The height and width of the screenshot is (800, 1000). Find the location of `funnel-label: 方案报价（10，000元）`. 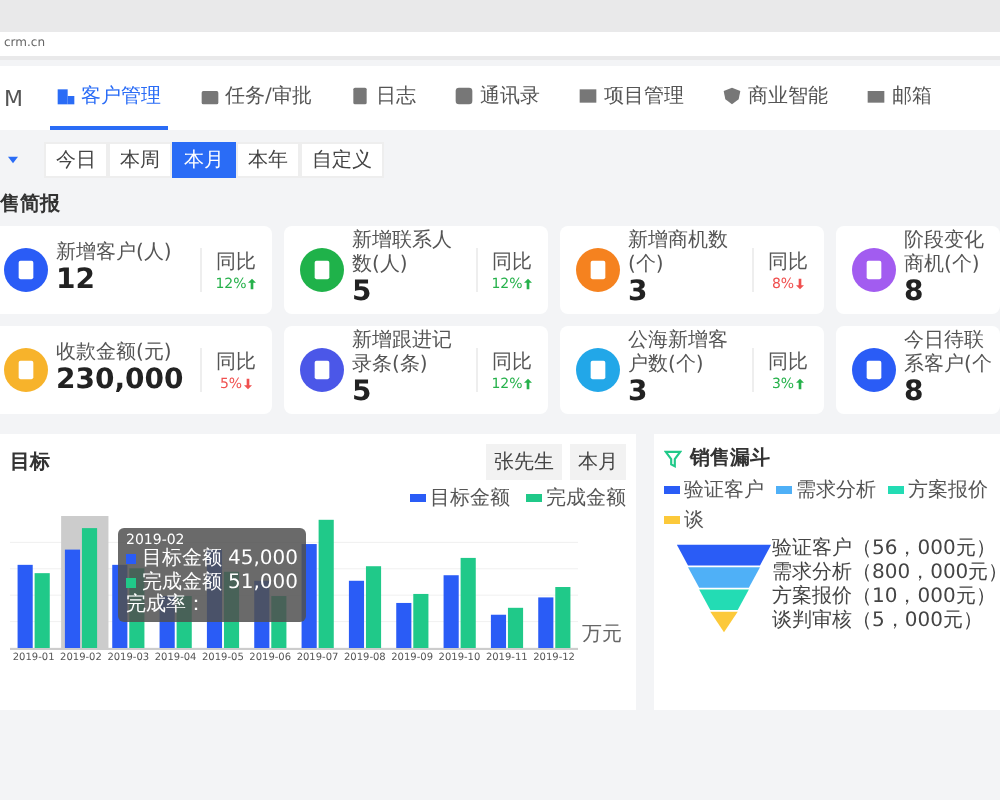

funnel-label: 方案报价（10，000元） is located at coordinates (885, 597).